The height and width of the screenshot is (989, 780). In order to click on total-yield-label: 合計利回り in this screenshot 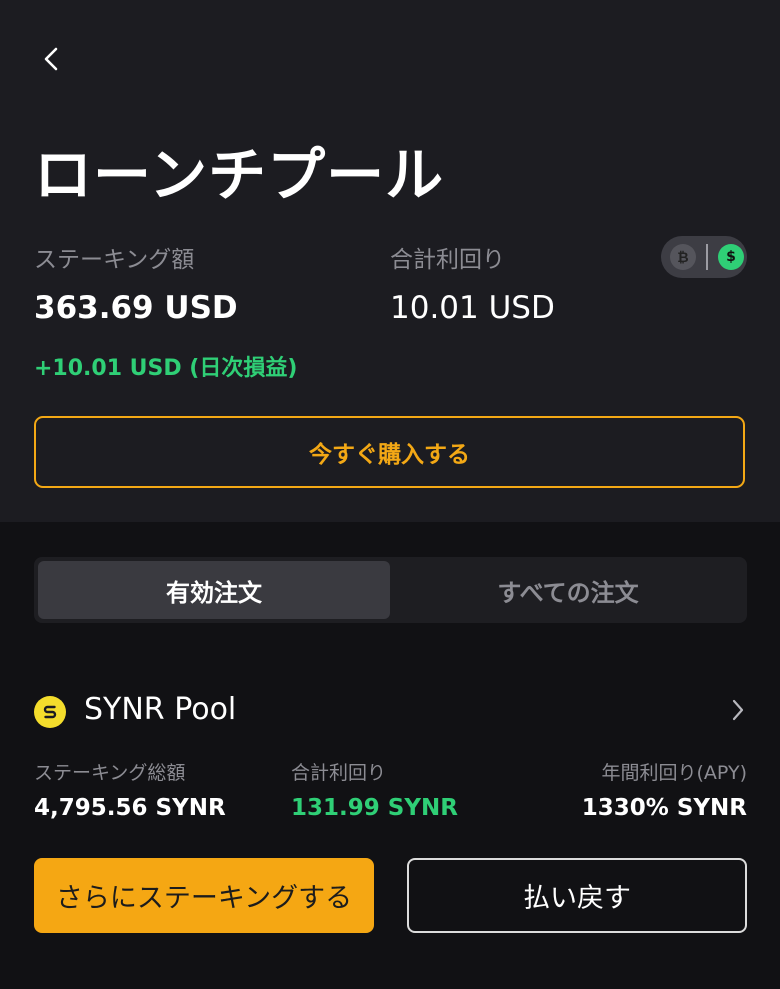, I will do `click(447, 260)`.